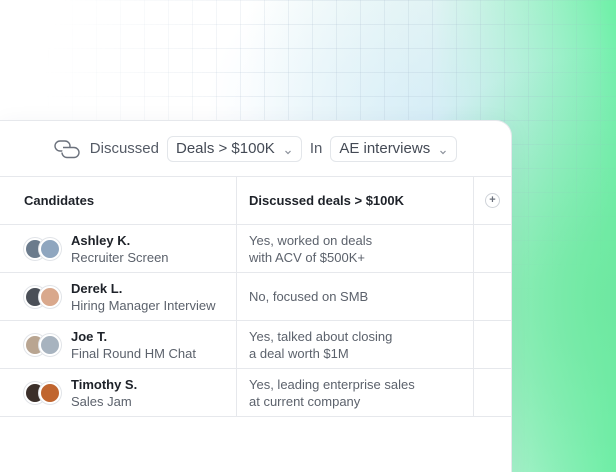 The image size is (616, 472). Describe the element at coordinates (67, 149) in the screenshot. I see `chat-bubbles-icon` at that location.